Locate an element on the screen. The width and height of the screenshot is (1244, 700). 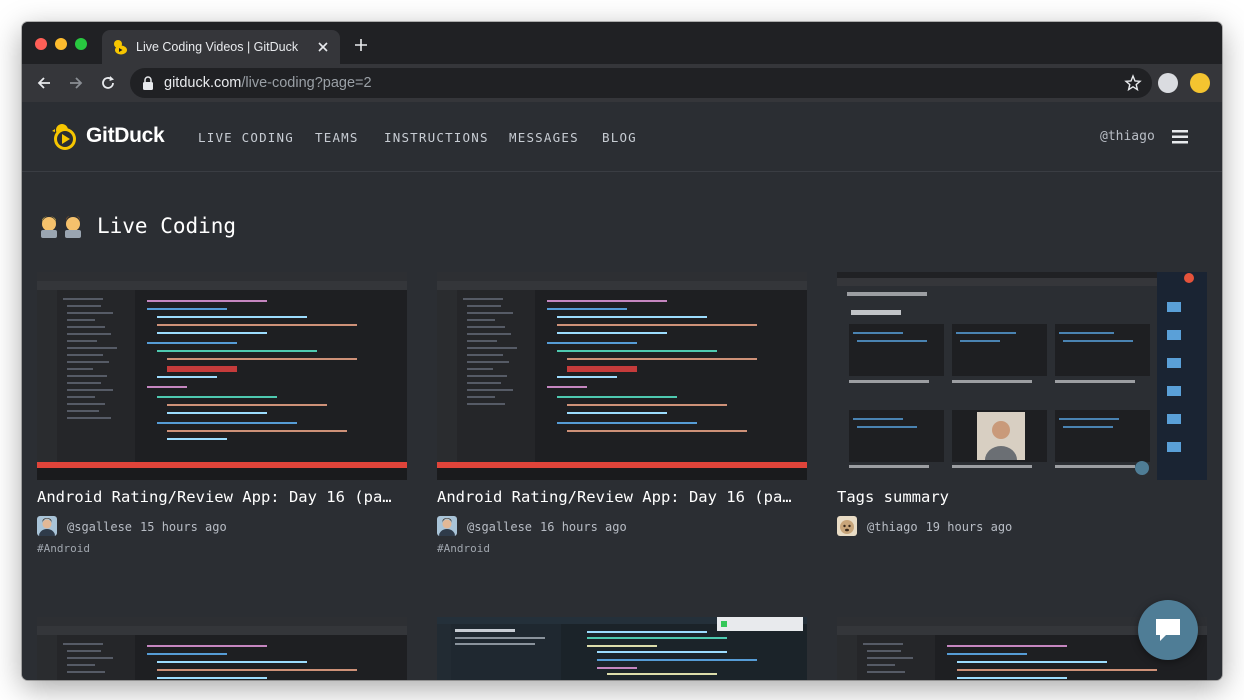
profile-avatar is located at coordinates (1168, 83).